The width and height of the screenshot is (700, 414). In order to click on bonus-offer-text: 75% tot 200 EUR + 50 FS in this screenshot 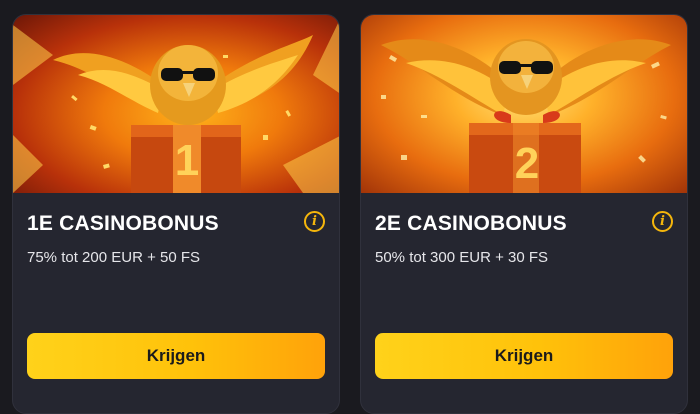, I will do `click(114, 257)`.